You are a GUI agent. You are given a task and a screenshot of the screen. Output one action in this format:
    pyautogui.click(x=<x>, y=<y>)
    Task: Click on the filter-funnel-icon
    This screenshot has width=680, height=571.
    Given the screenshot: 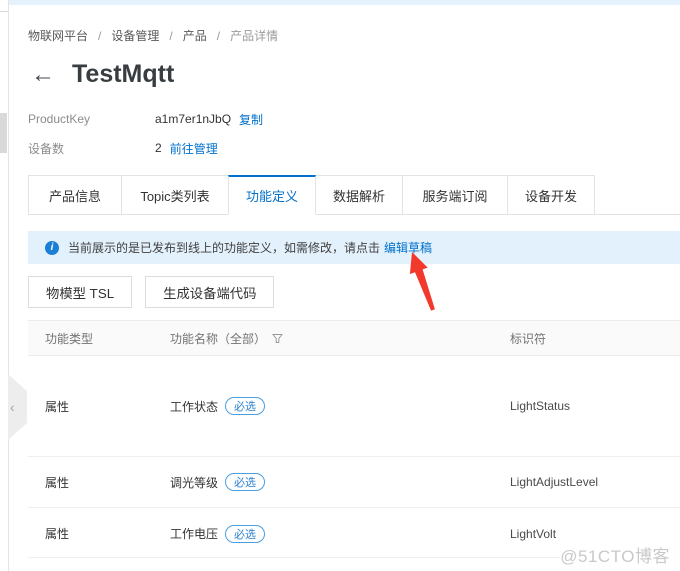 What is the action you would take?
    pyautogui.click(x=278, y=338)
    